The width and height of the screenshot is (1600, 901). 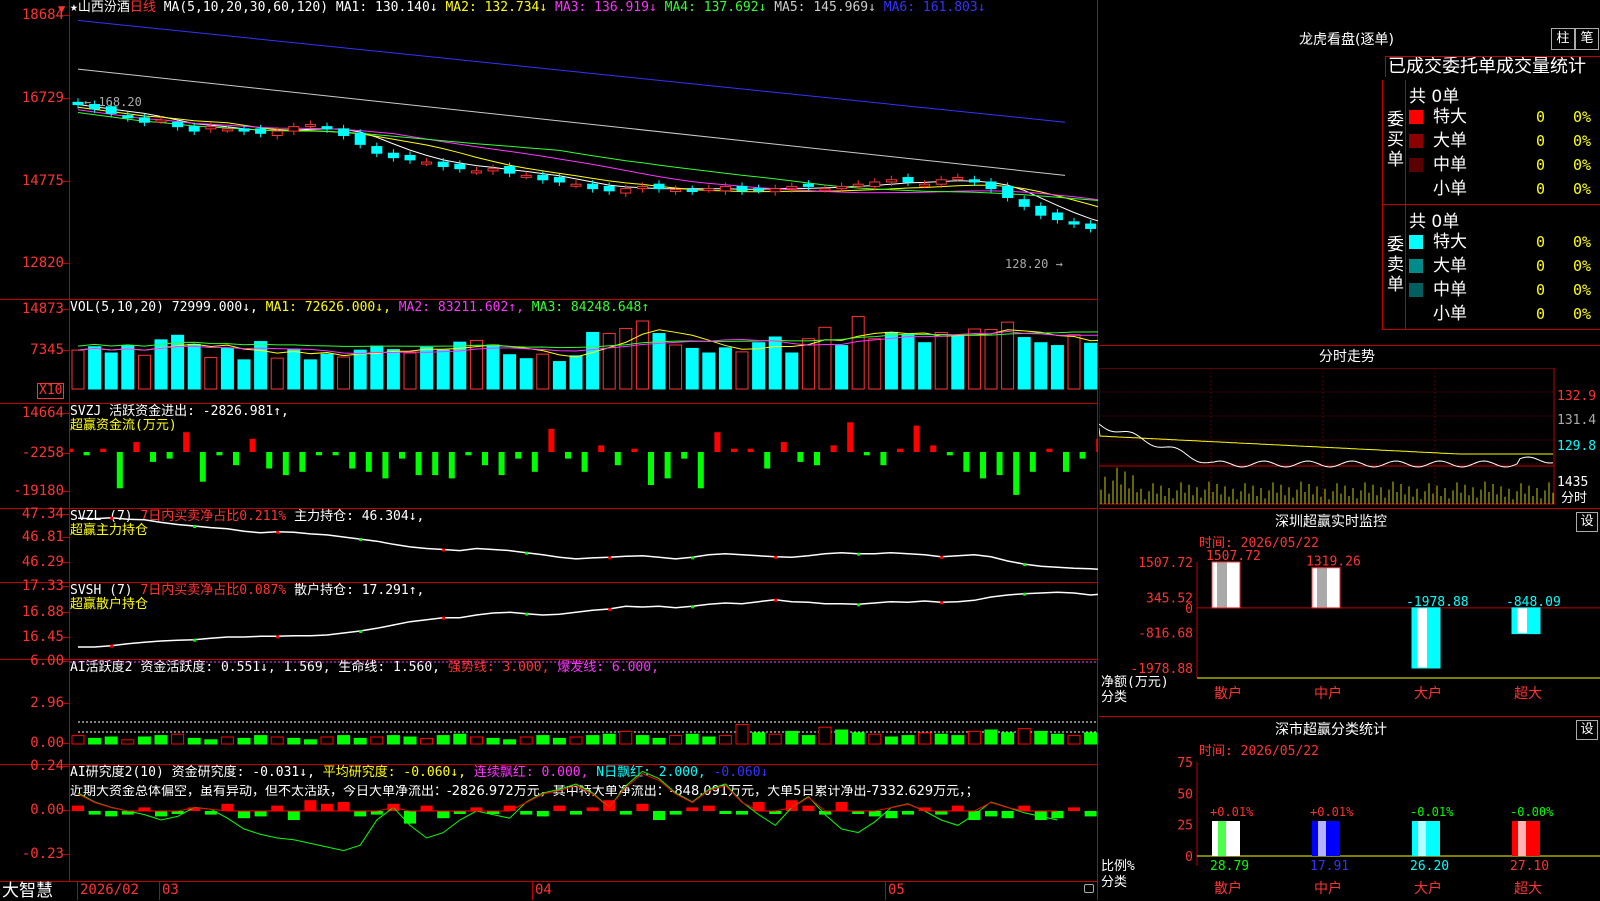 I want to click on time-axis-label: 05, so click(x=896, y=890).